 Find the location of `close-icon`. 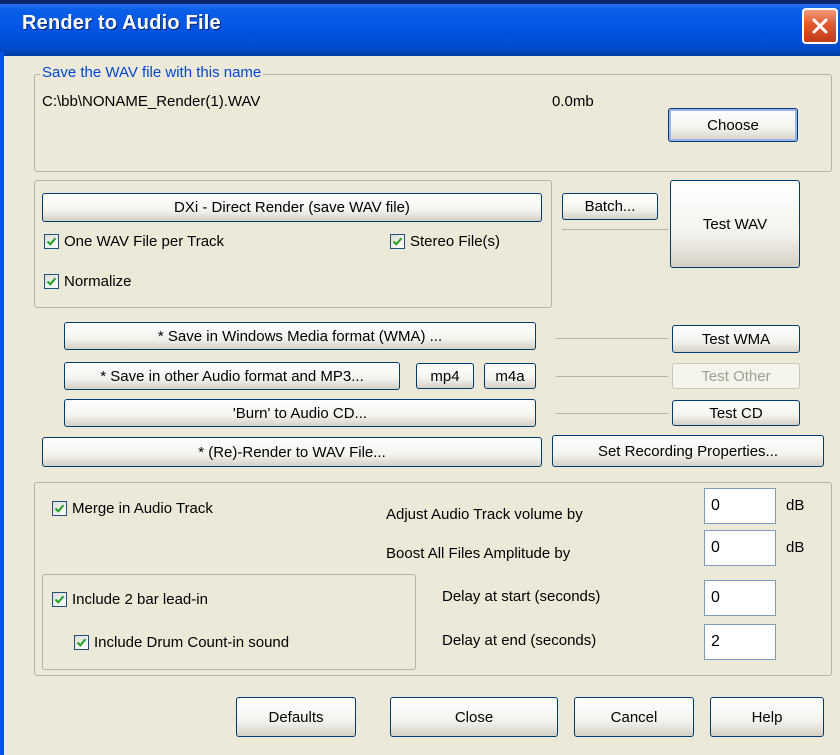

close-icon is located at coordinates (820, 26).